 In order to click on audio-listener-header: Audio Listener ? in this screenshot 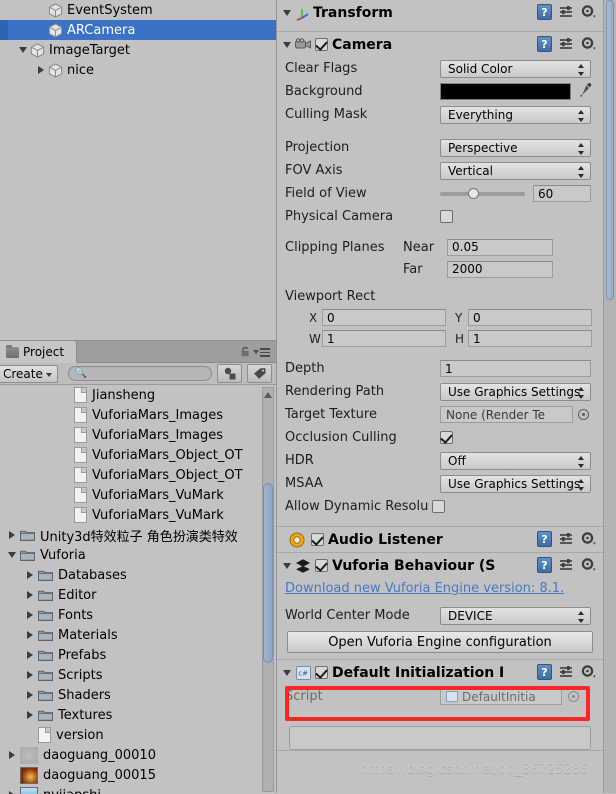, I will do `click(440, 539)`.